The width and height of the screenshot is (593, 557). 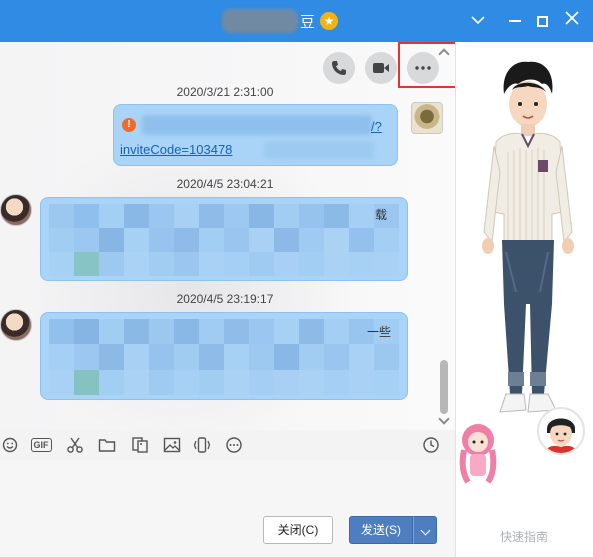 I want to click on input-toolbar: GIF, so click(x=227, y=445).